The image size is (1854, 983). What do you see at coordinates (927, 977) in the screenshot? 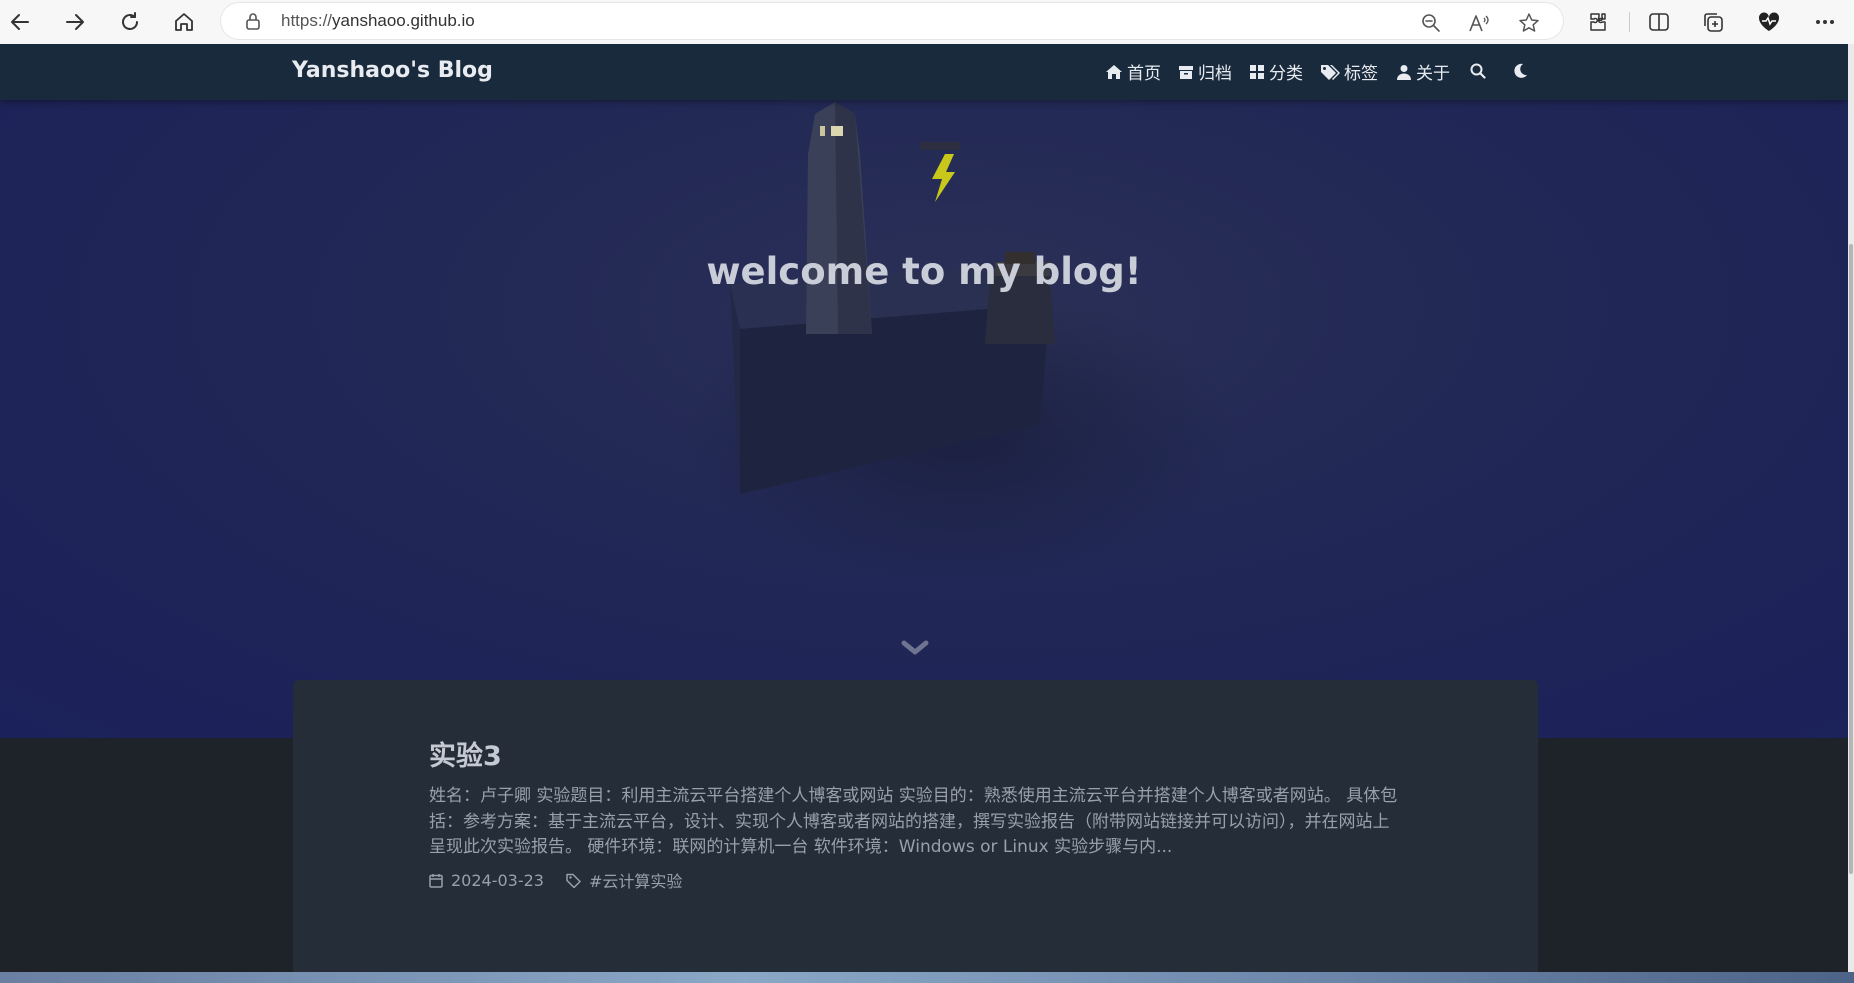
I see `taskbar-edge` at bounding box center [927, 977].